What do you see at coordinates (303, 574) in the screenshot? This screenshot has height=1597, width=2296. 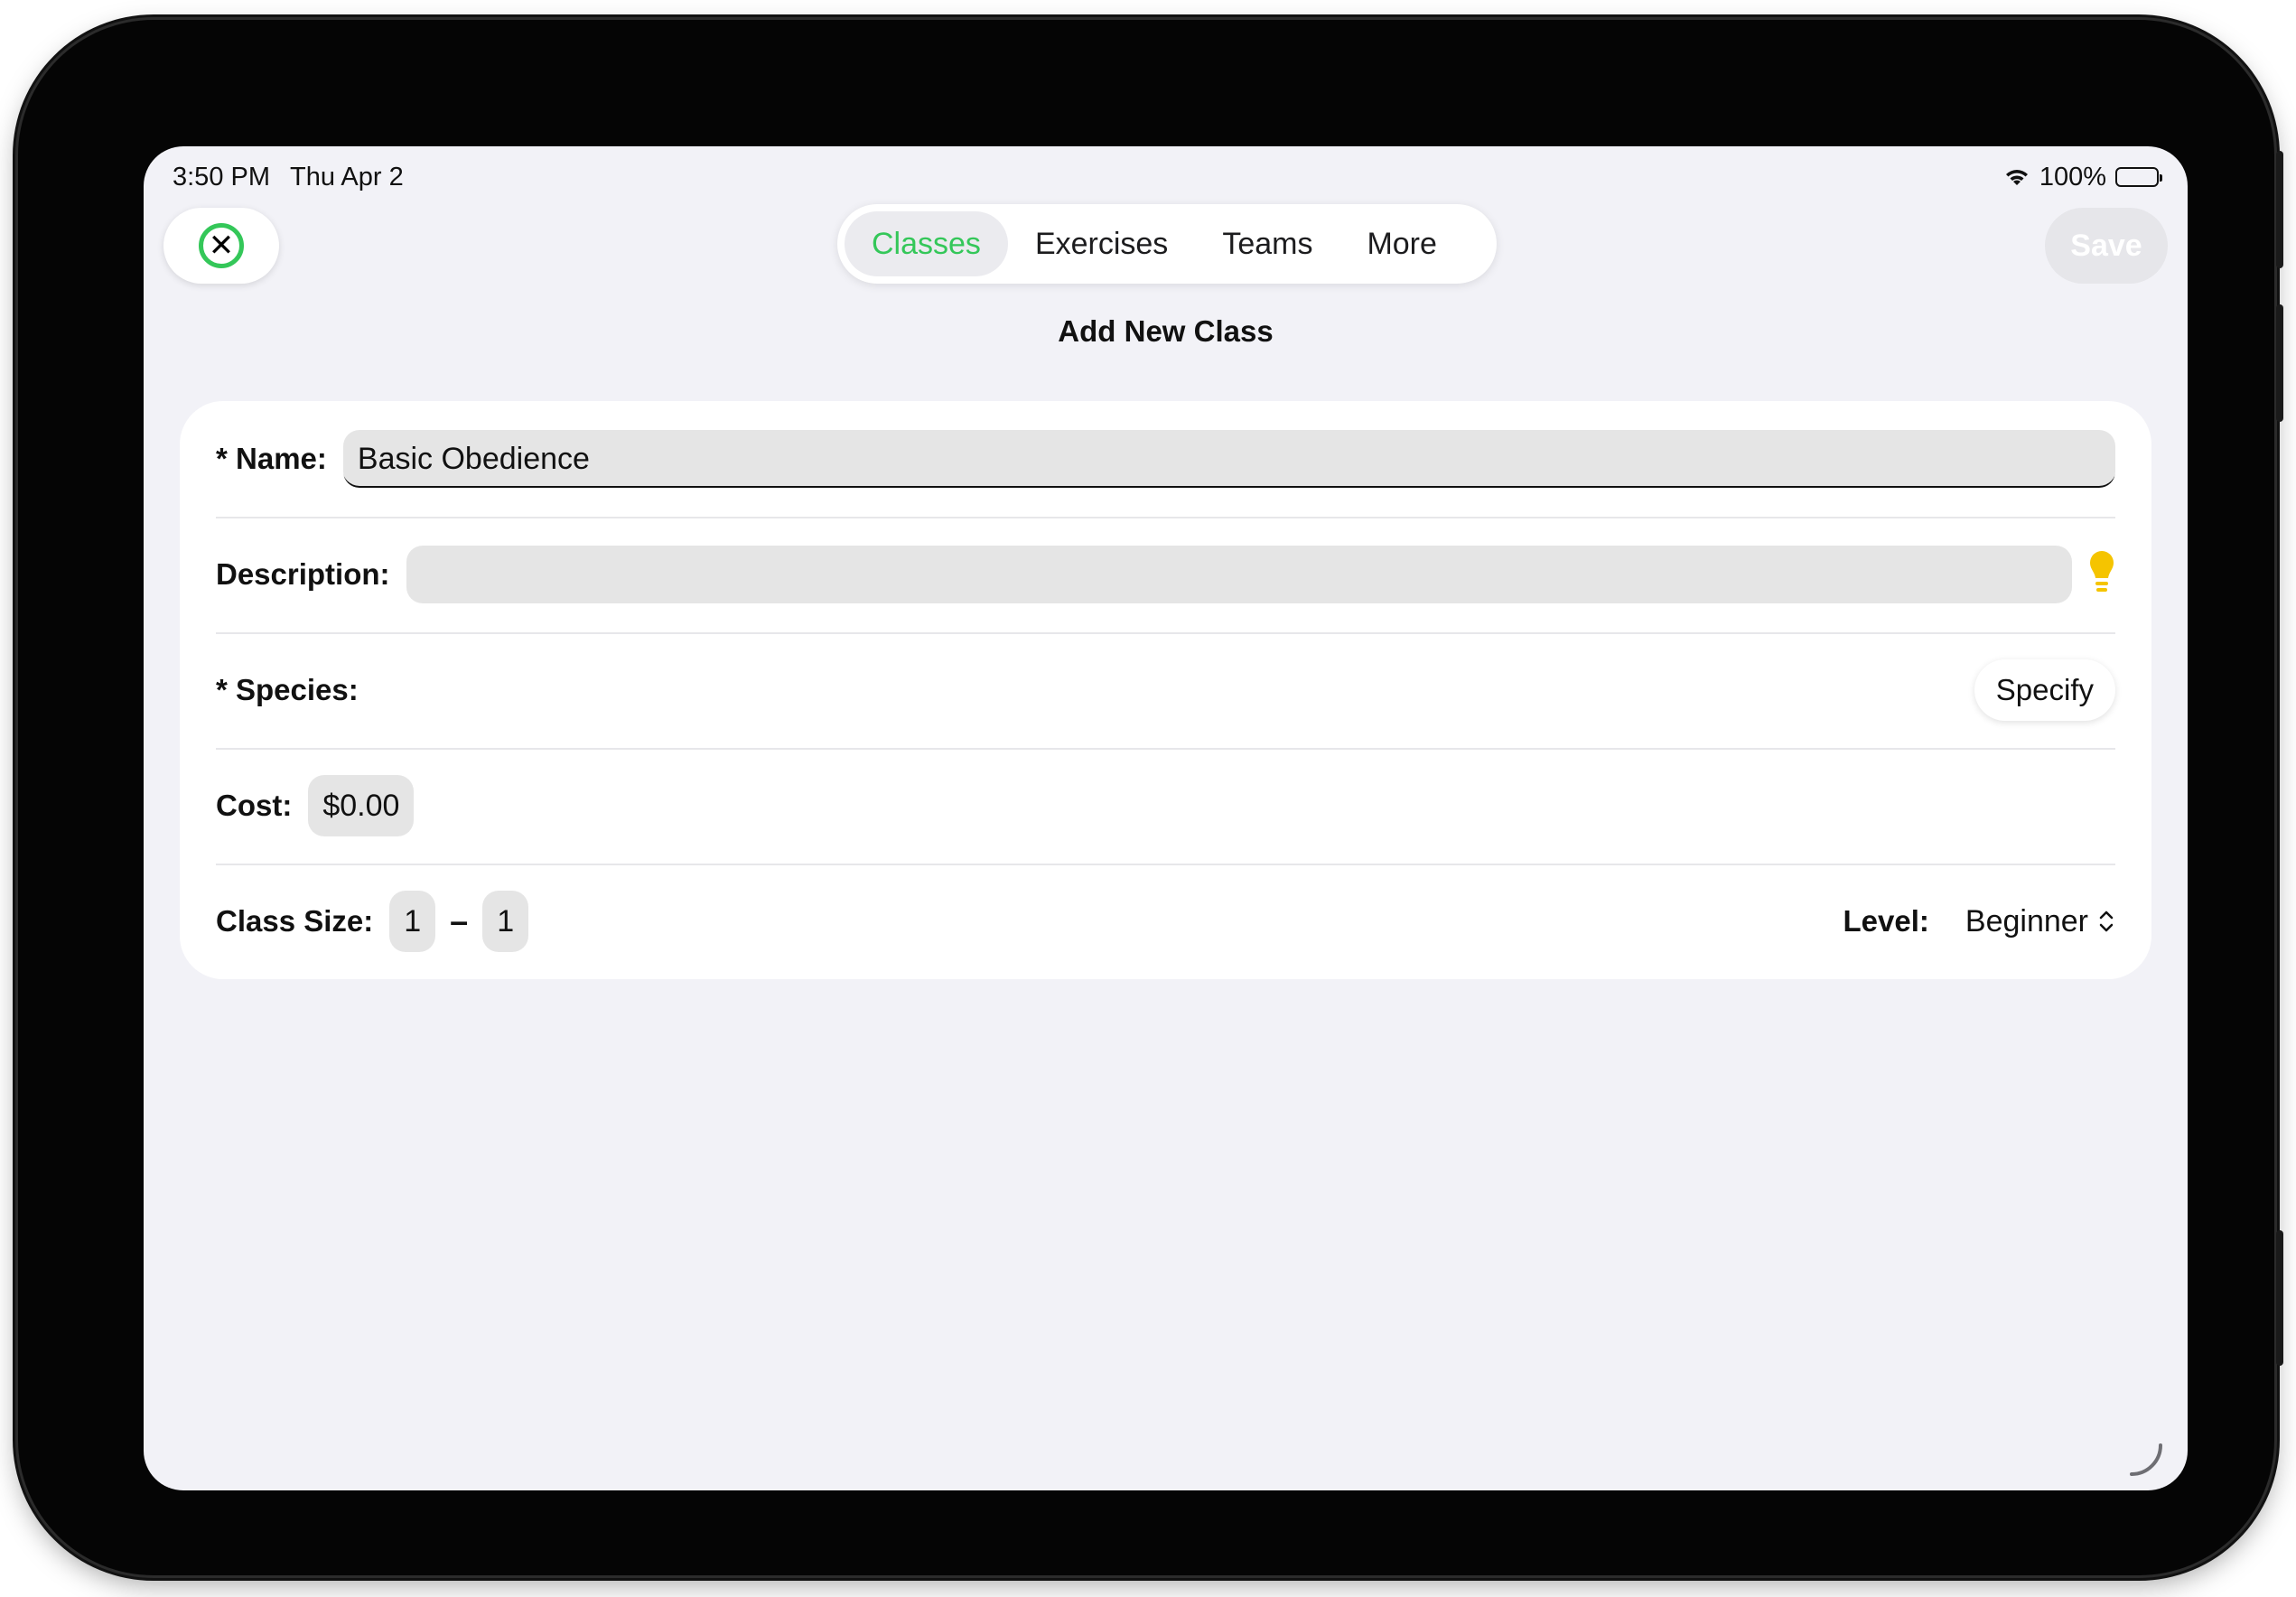 I see `description-label: Description:` at bounding box center [303, 574].